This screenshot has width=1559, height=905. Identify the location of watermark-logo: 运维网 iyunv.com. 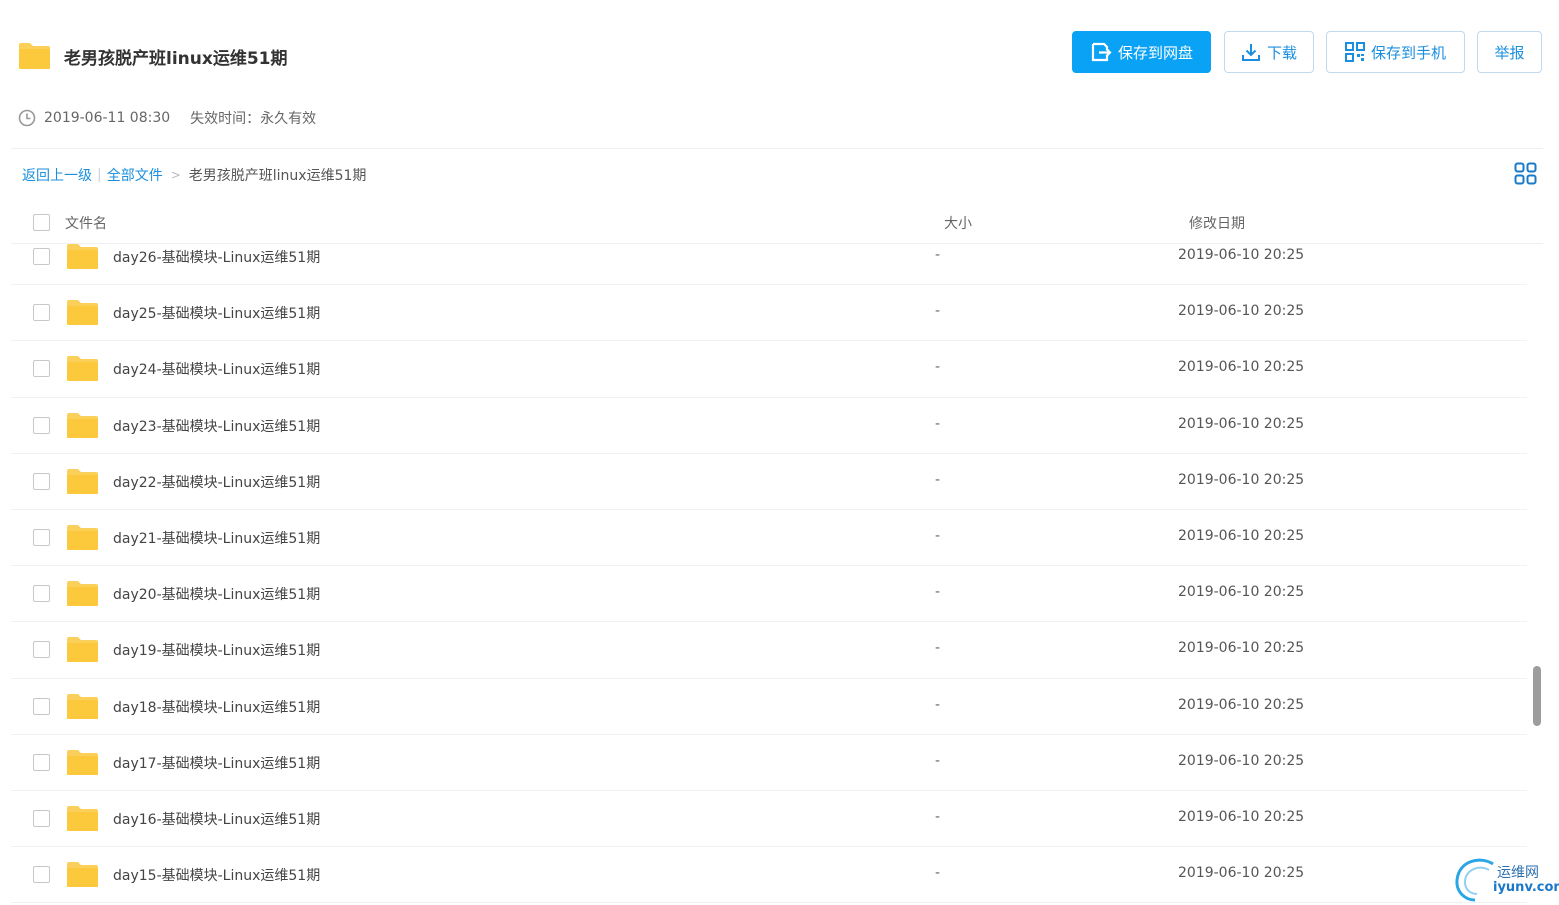
(1506, 879).